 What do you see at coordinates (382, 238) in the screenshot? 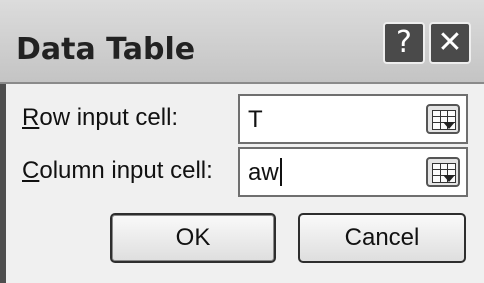
I see `cancel-button: Cancel` at bounding box center [382, 238].